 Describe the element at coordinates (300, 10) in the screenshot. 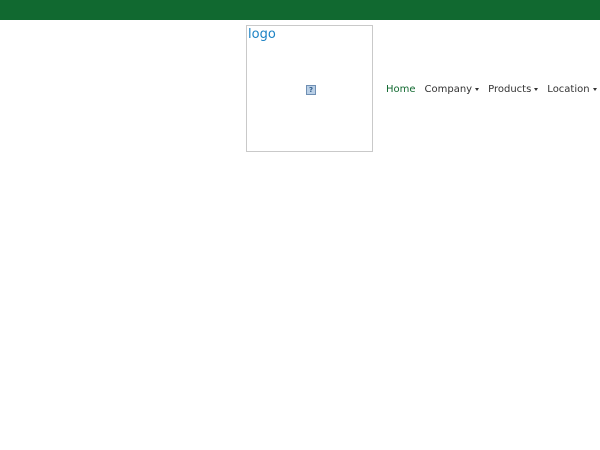

I see `top-bar` at that location.